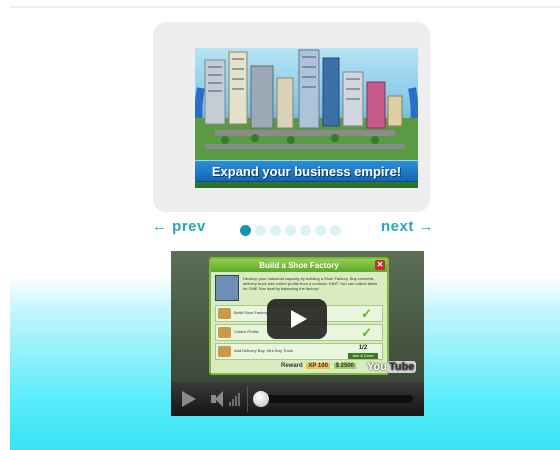  What do you see at coordinates (333, 399) in the screenshot?
I see `seek-bar` at bounding box center [333, 399].